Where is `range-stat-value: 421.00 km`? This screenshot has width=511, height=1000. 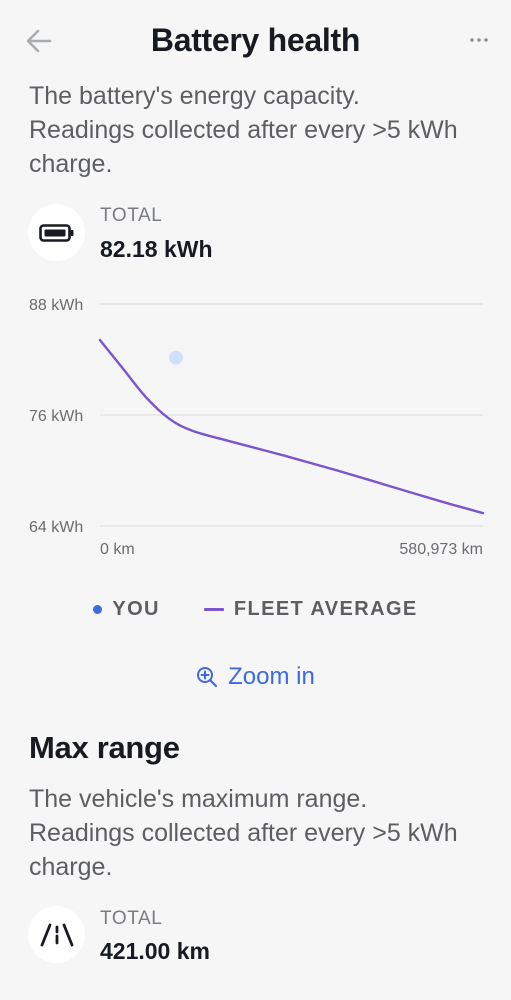 range-stat-value: 421.00 km is located at coordinates (155, 951).